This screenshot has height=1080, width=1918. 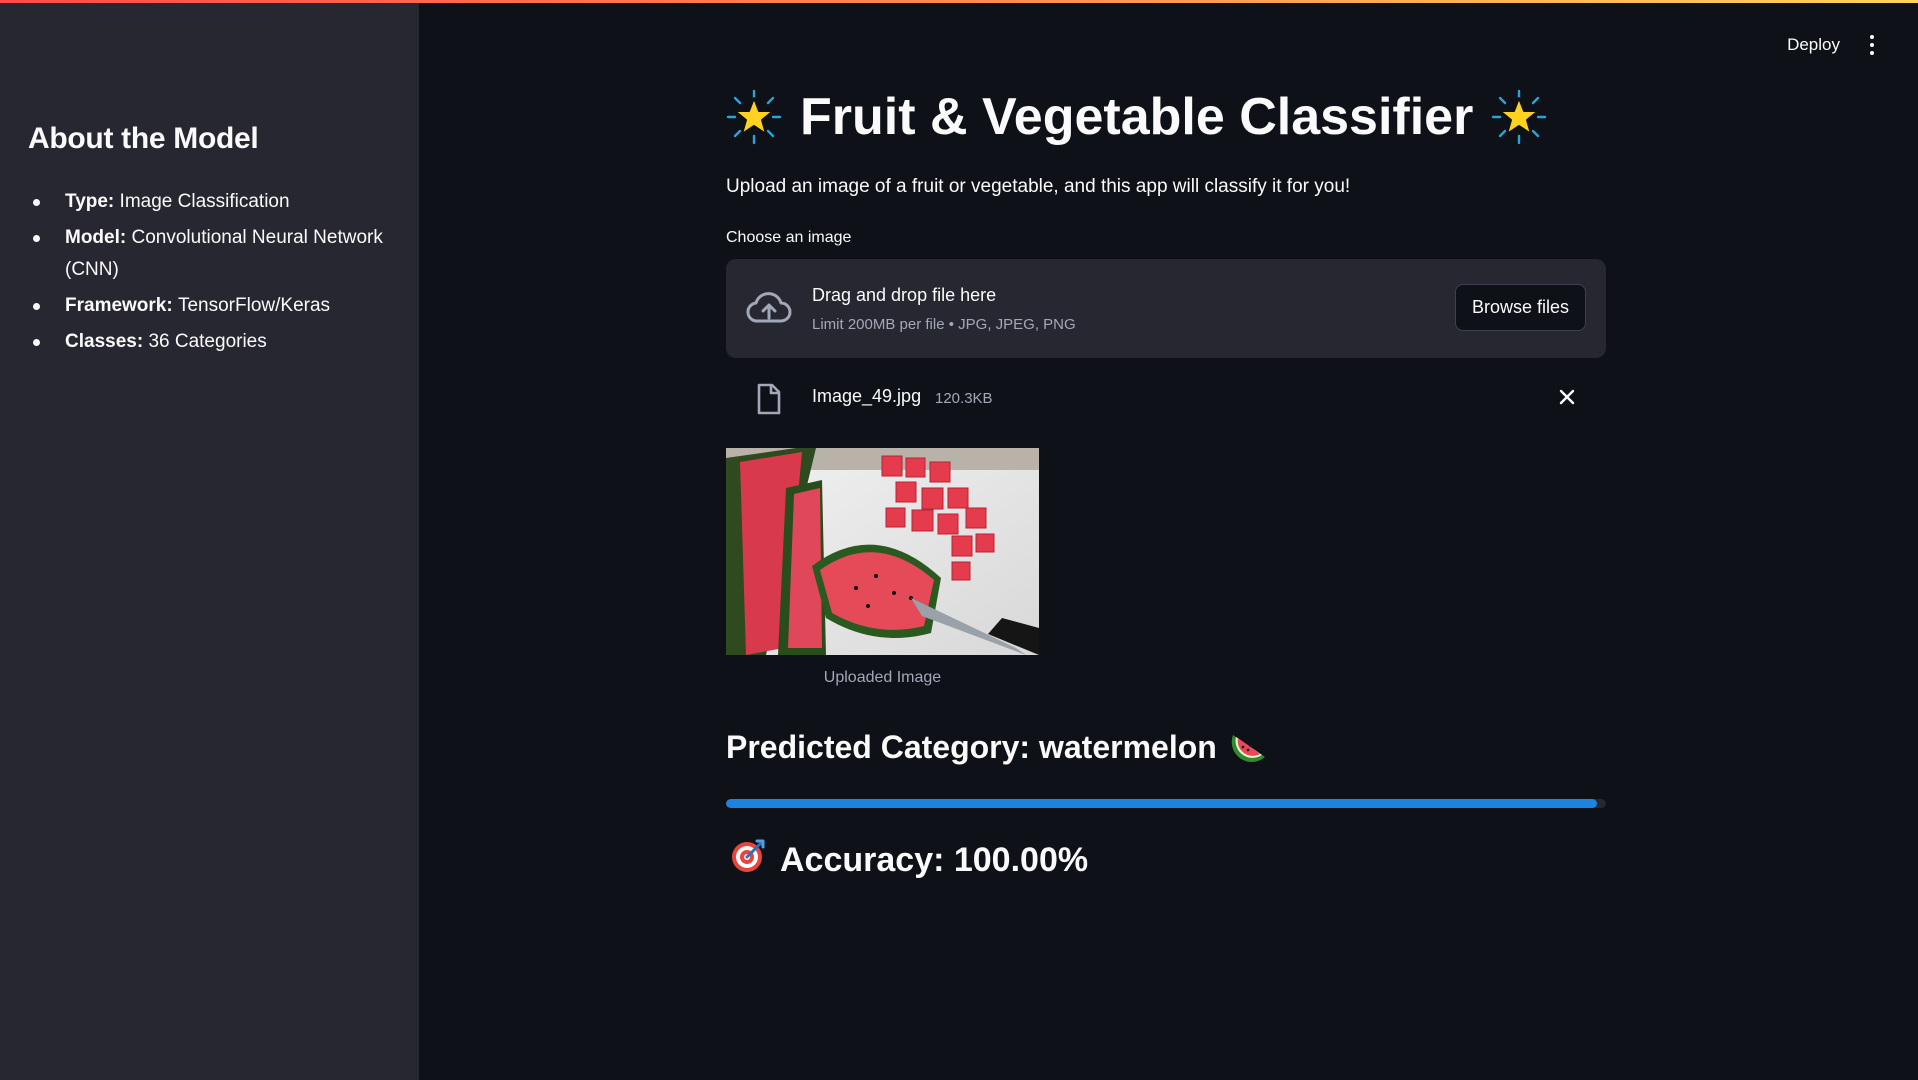 What do you see at coordinates (1872, 45) in the screenshot?
I see `kebab-menu-icon` at bounding box center [1872, 45].